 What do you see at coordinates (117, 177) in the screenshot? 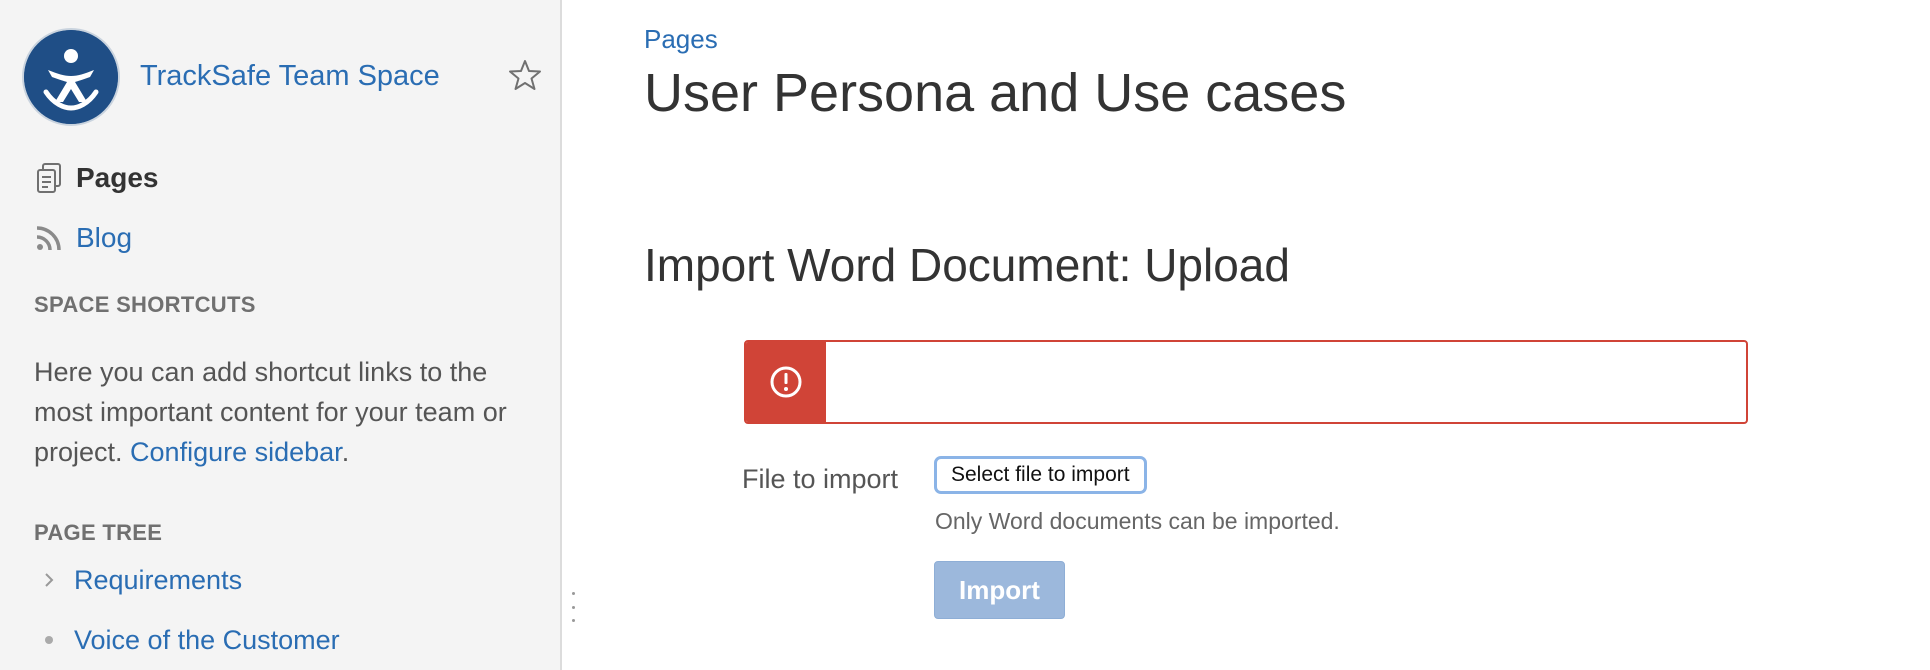
I see `sidebar-item-label: Pages` at bounding box center [117, 177].